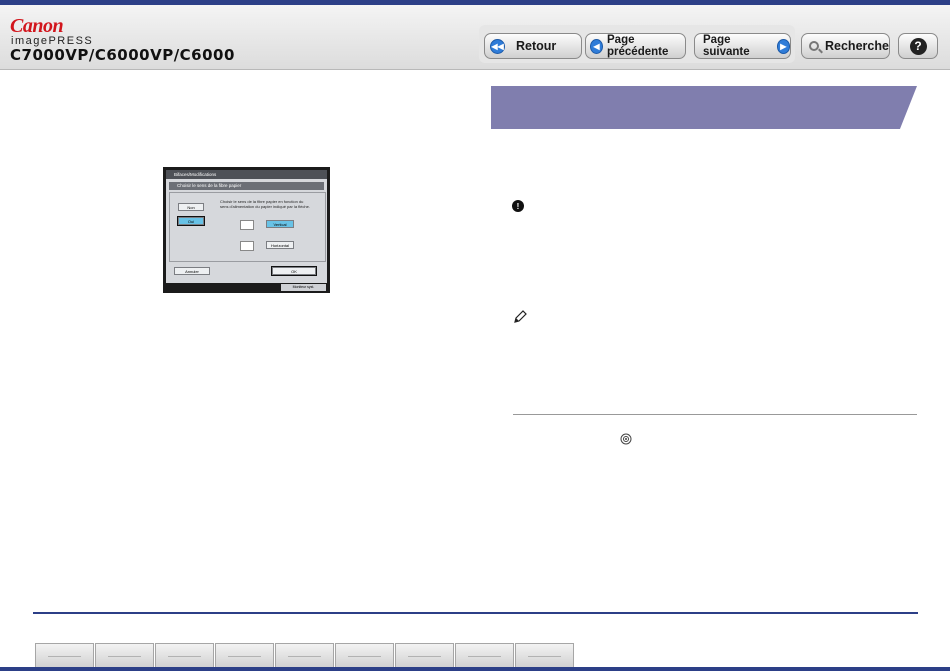  I want to click on previous-arrow-icon: ◀, so click(597, 46).